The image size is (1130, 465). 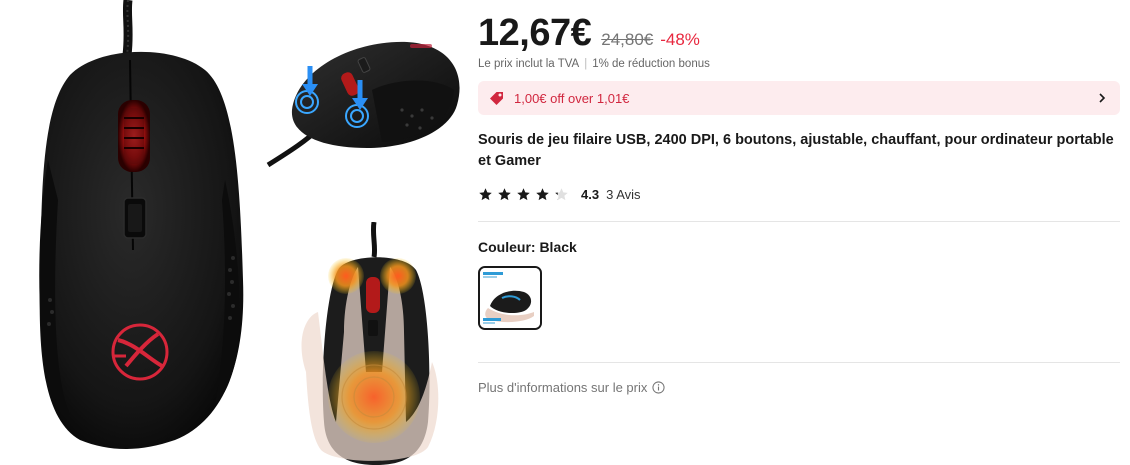 I want to click on rating-row: 4.3 3 Avis, so click(x=559, y=194).